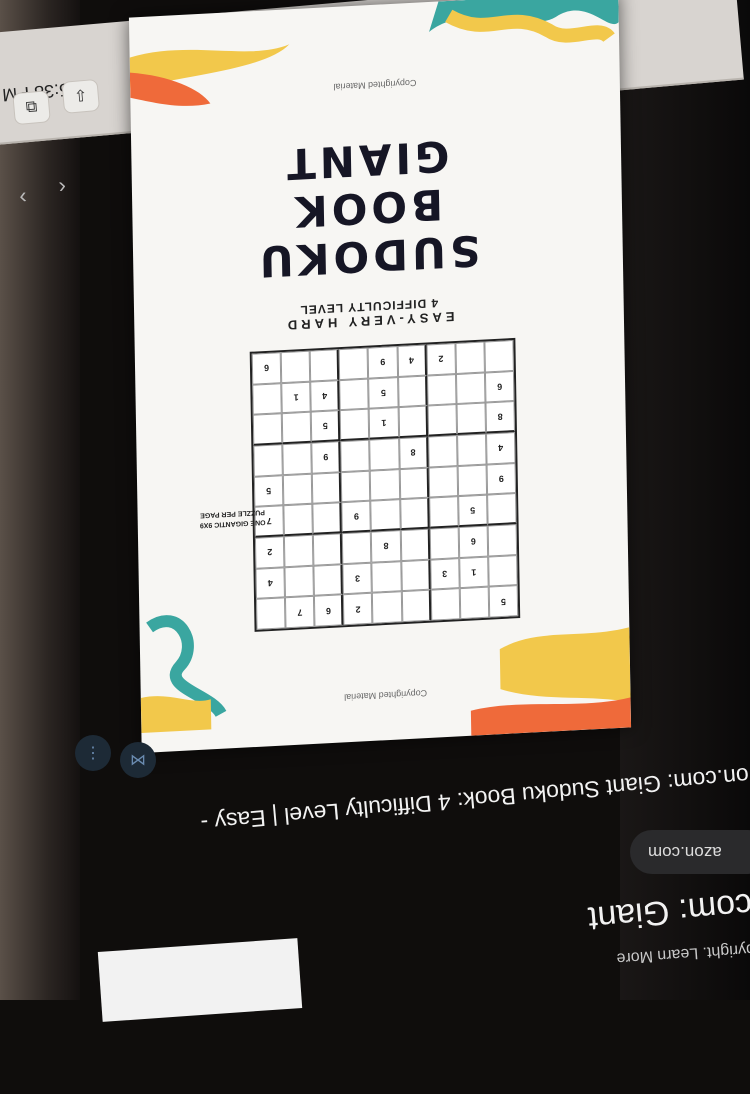  I want to click on title-line-2: SUDOKU BOOK, so click(368, 233).